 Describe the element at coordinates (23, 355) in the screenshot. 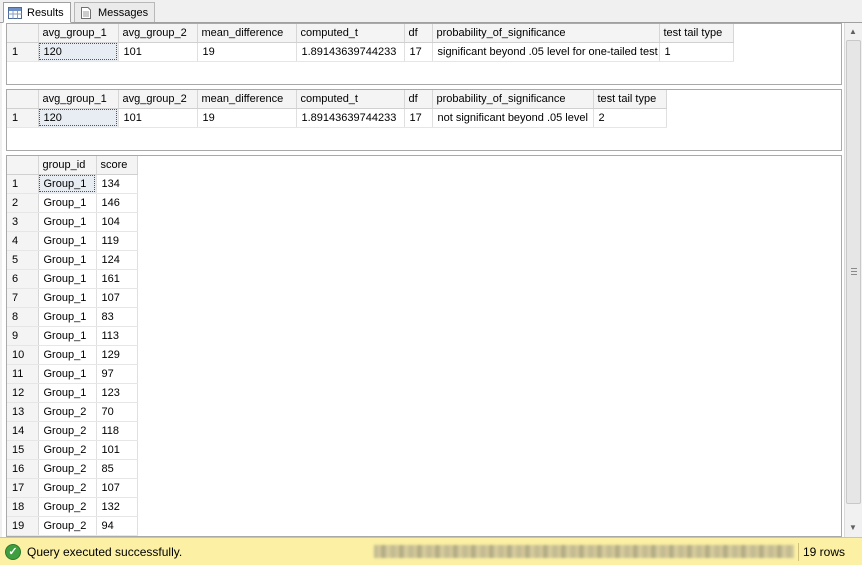

I see `row-number: 10` at that location.